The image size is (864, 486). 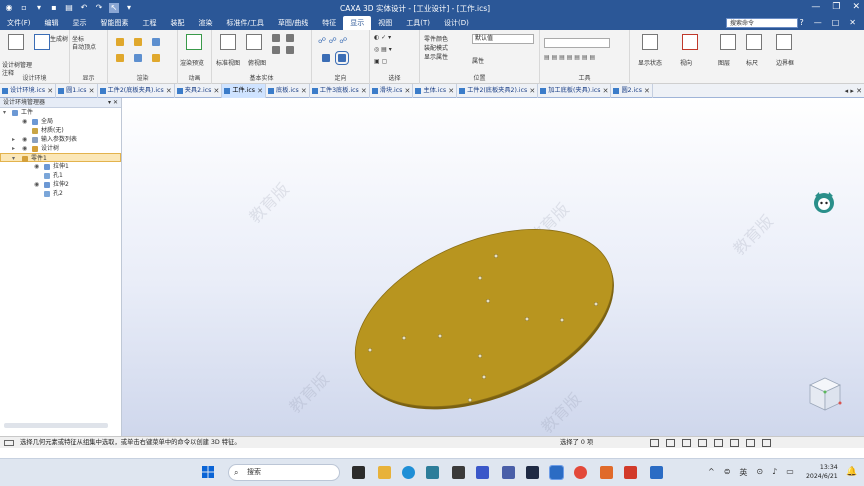 I want to click on taskbar-clock: 13:34 2024/6/21, so click(x=822, y=472).